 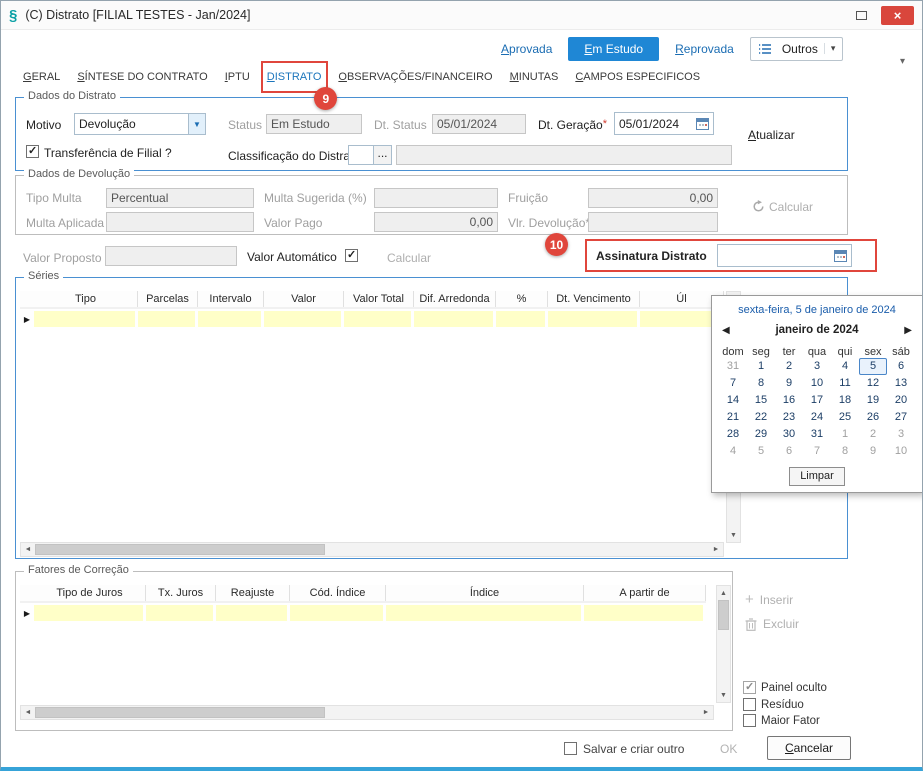 What do you see at coordinates (771, 135) in the screenshot?
I see `atualizar-button: Atualizar` at bounding box center [771, 135].